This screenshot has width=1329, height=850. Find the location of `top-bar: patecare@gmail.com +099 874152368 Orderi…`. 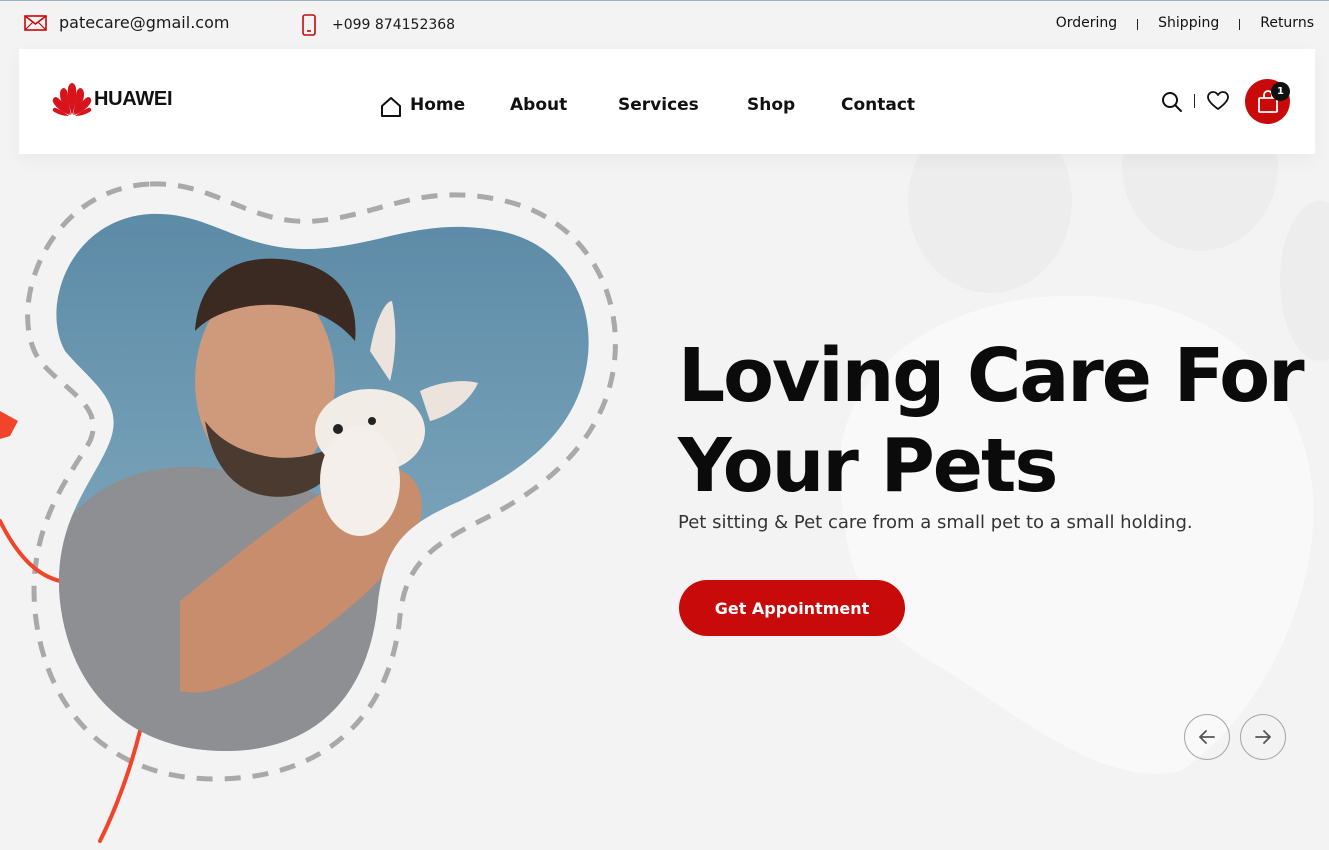

top-bar: patecare@gmail.com +099 874152368 Orderi… is located at coordinates (664, 24).